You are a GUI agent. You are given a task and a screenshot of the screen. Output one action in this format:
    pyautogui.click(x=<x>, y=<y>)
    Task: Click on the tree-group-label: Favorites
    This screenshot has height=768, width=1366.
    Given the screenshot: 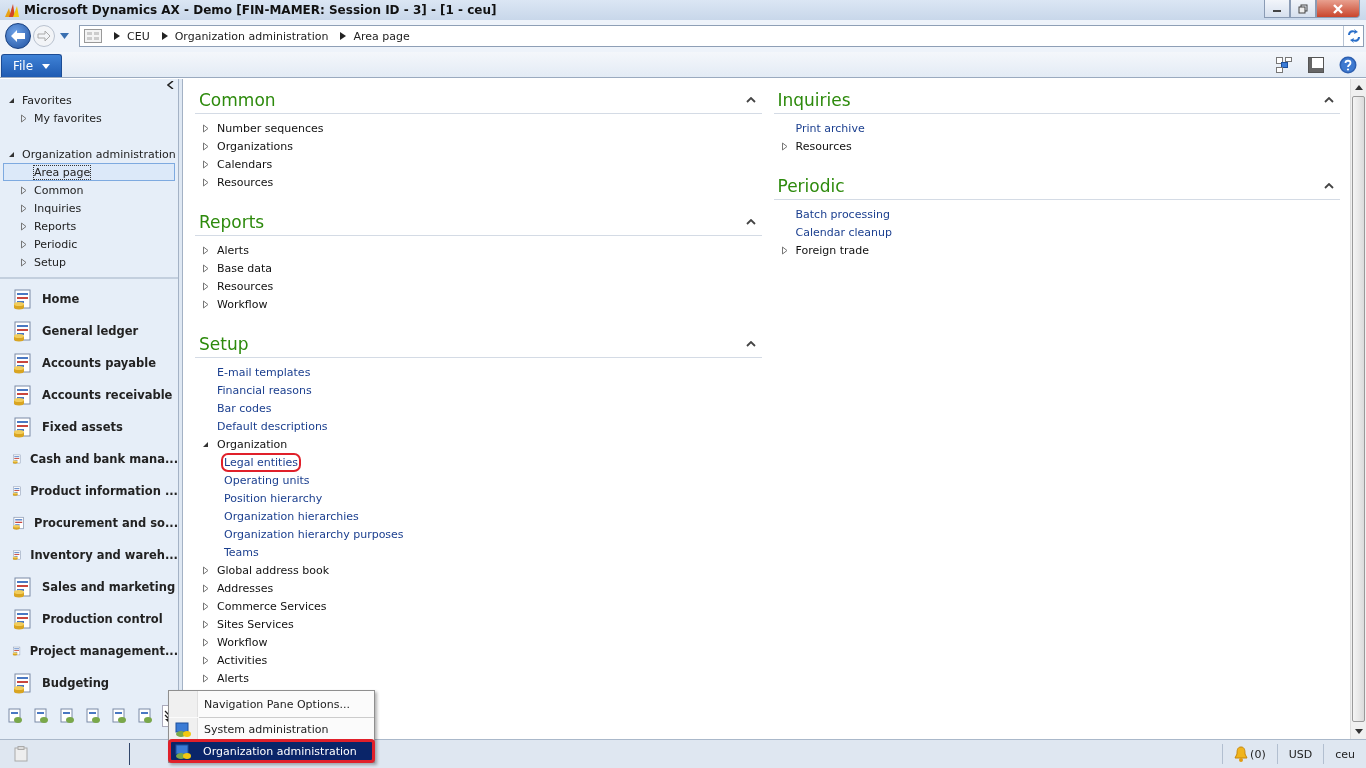 What is the action you would take?
    pyautogui.click(x=47, y=100)
    